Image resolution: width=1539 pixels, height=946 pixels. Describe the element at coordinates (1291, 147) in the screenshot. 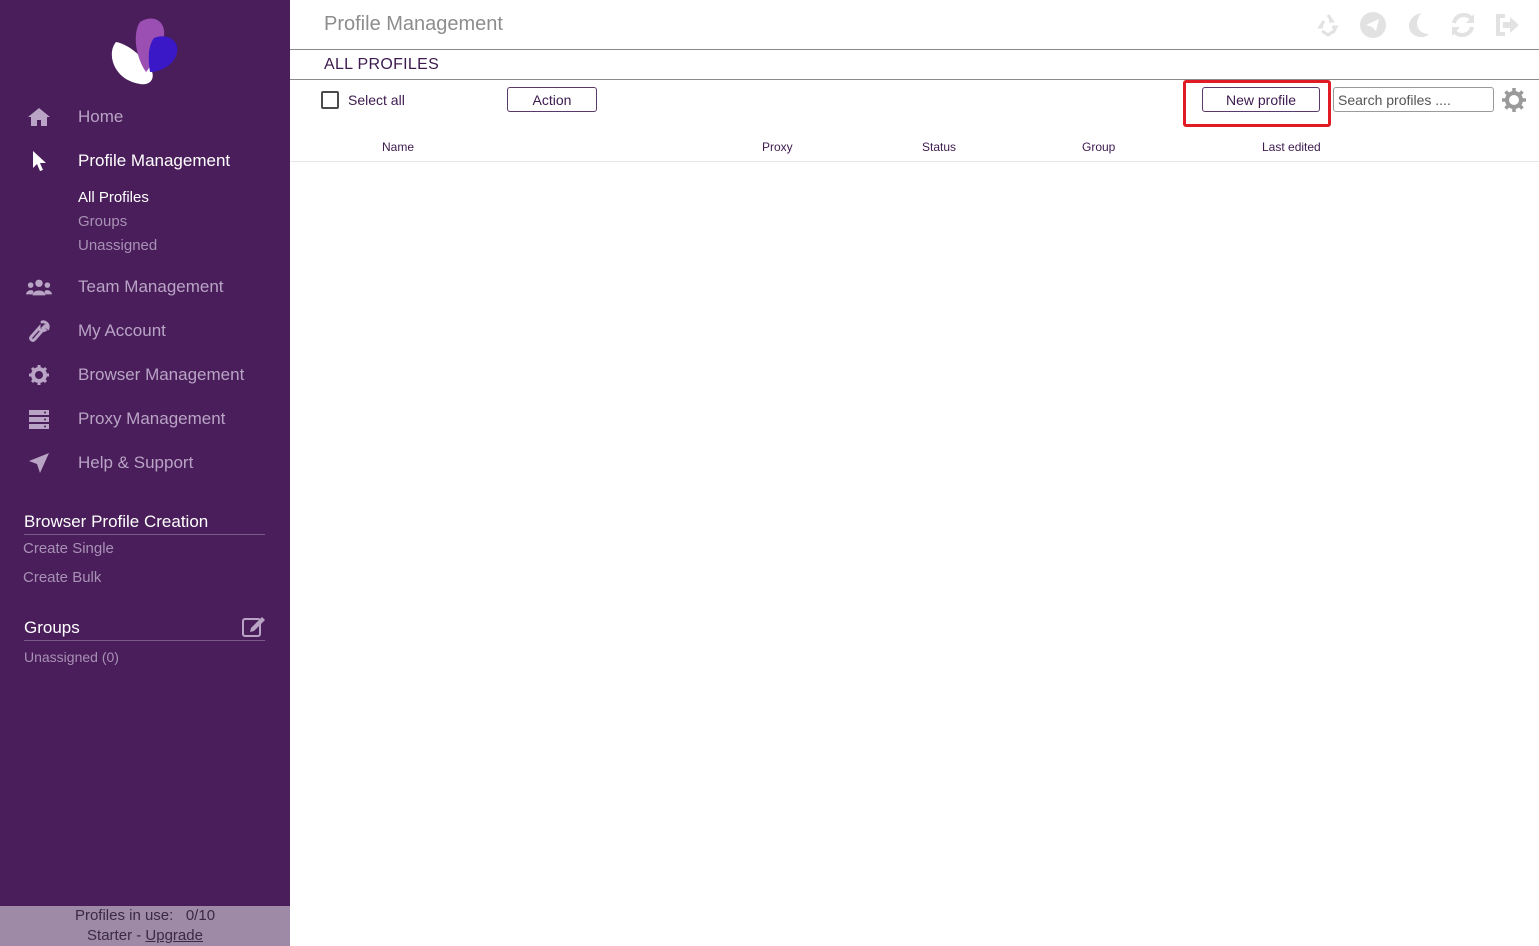

I see `column-last-edited: Last edited` at that location.